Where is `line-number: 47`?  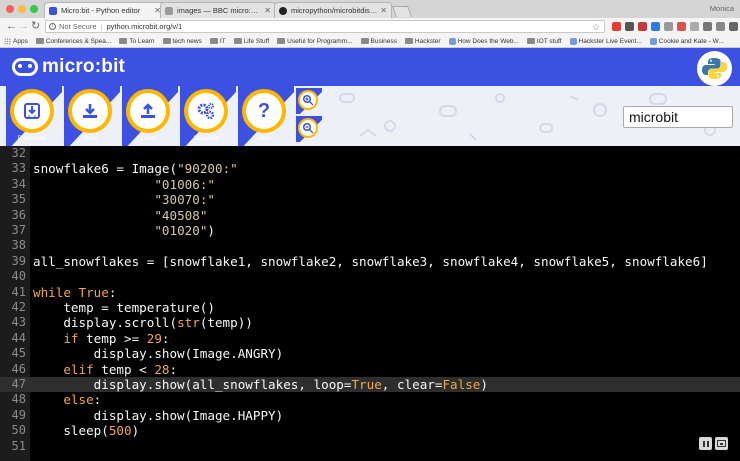
line-number: 47 is located at coordinates (18, 384).